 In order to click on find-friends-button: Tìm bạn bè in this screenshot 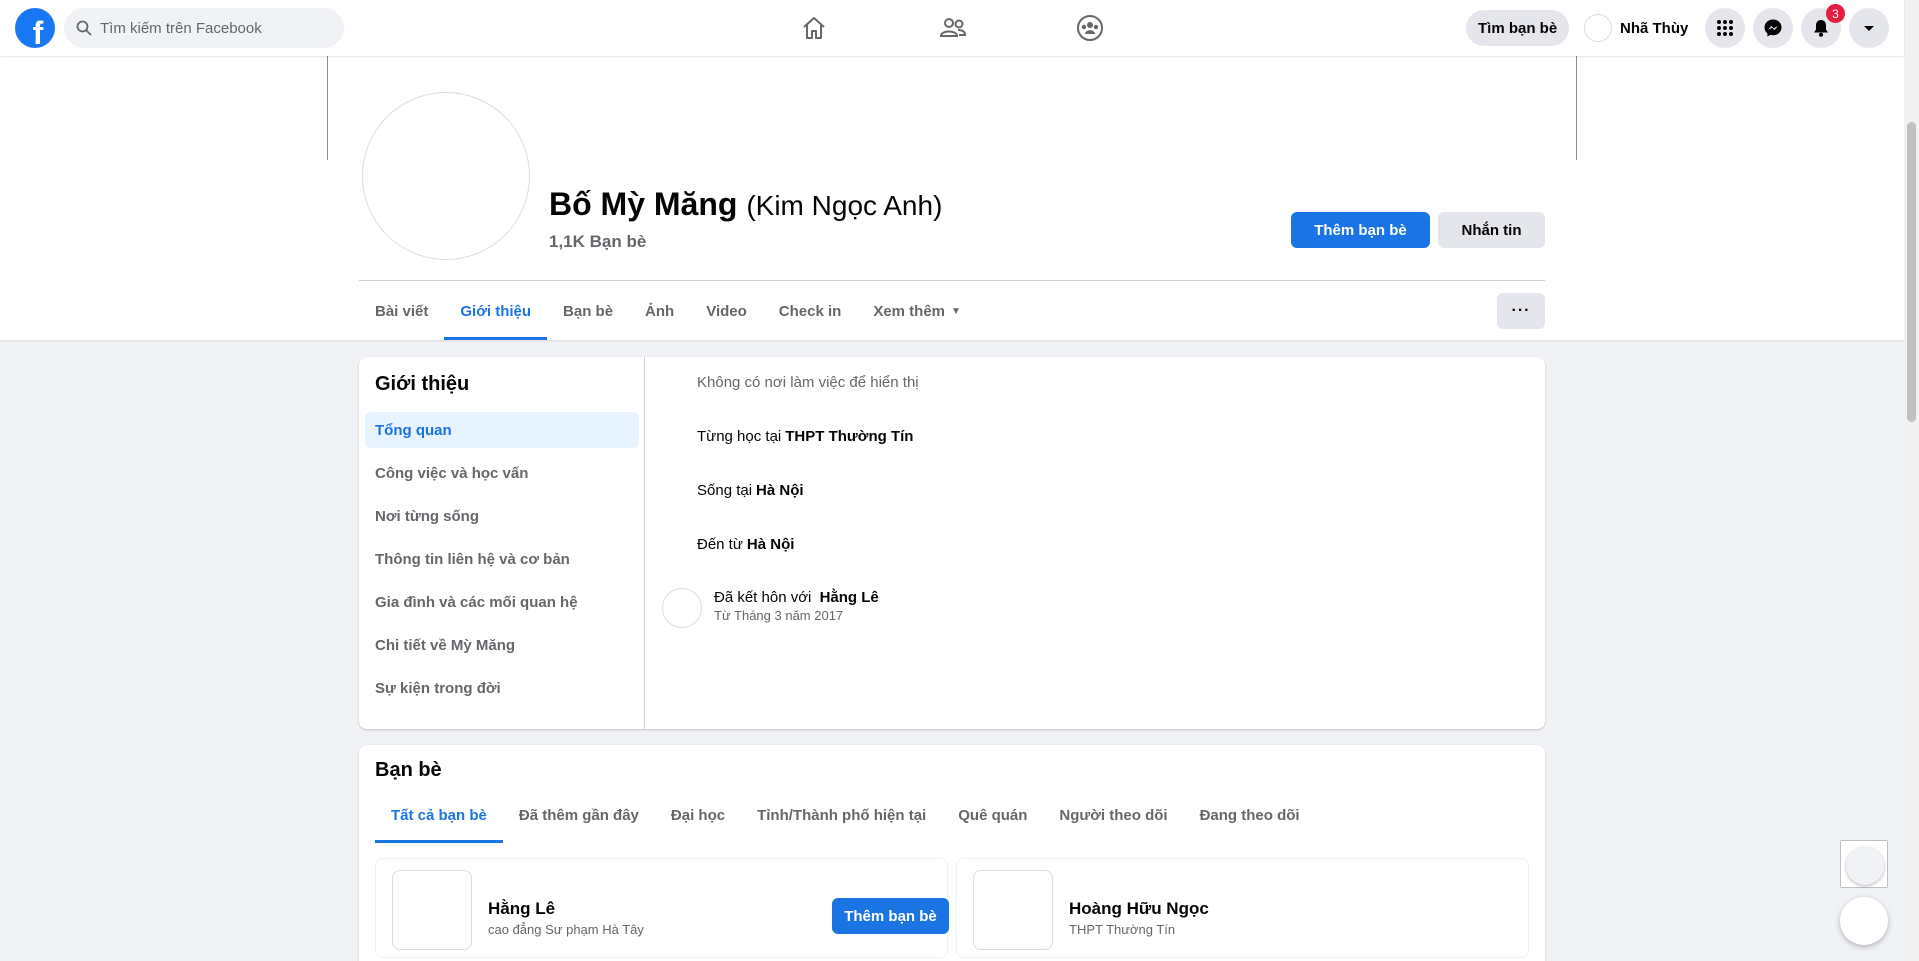, I will do `click(1518, 28)`.